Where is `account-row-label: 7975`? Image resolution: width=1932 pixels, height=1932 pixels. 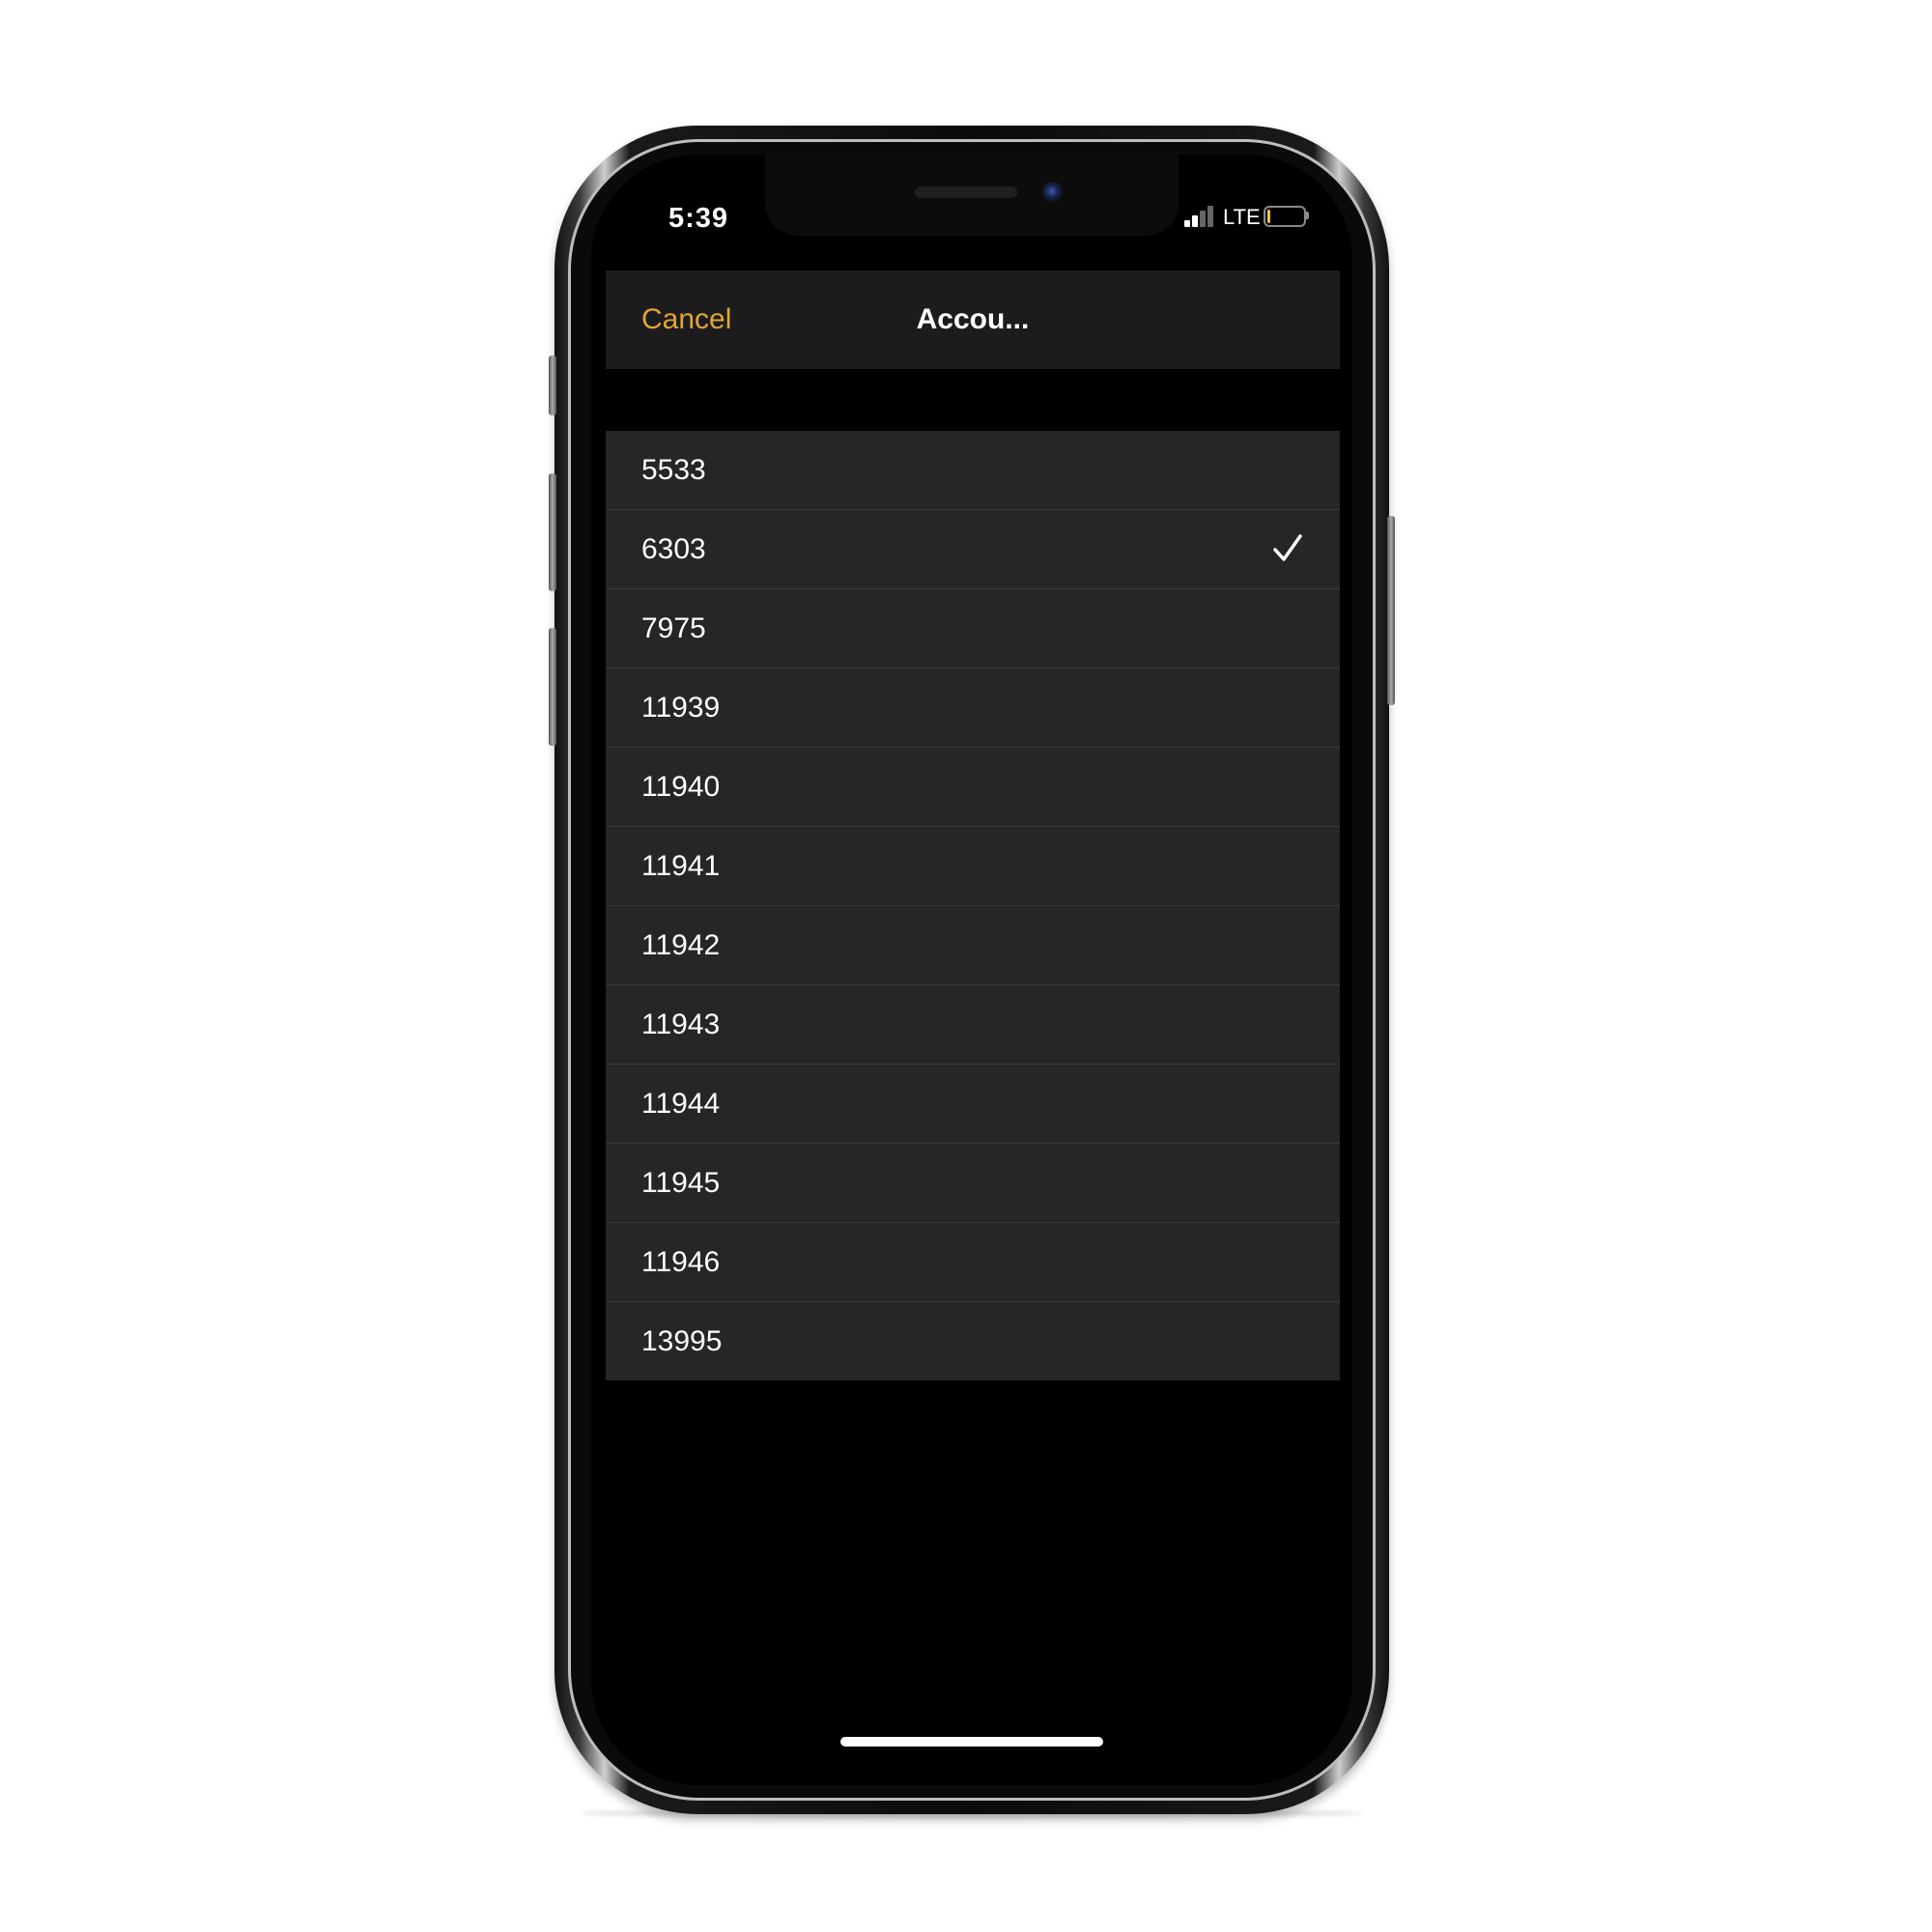
account-row-label: 7975 is located at coordinates (673, 628).